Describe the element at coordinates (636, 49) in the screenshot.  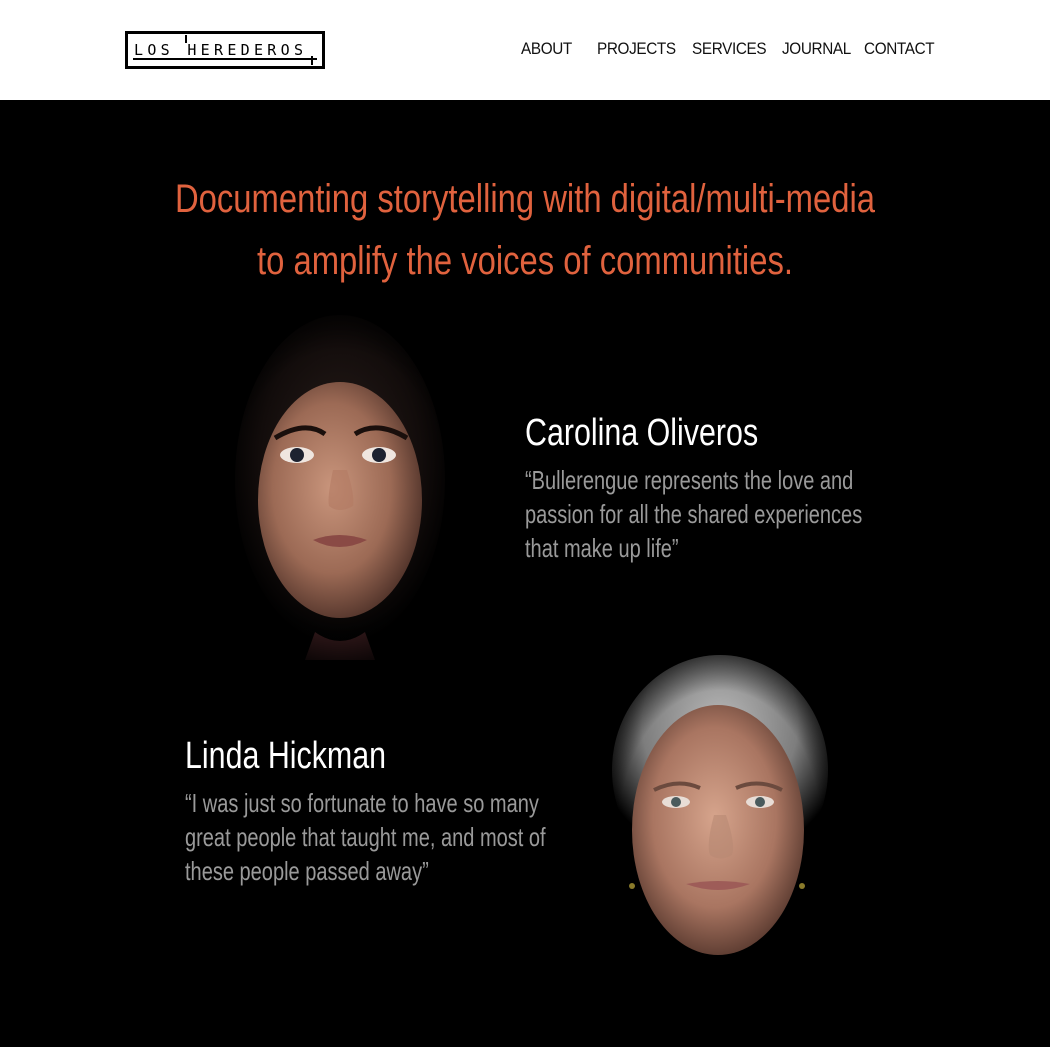
I see `nav-link-projects: PROJECTS` at that location.